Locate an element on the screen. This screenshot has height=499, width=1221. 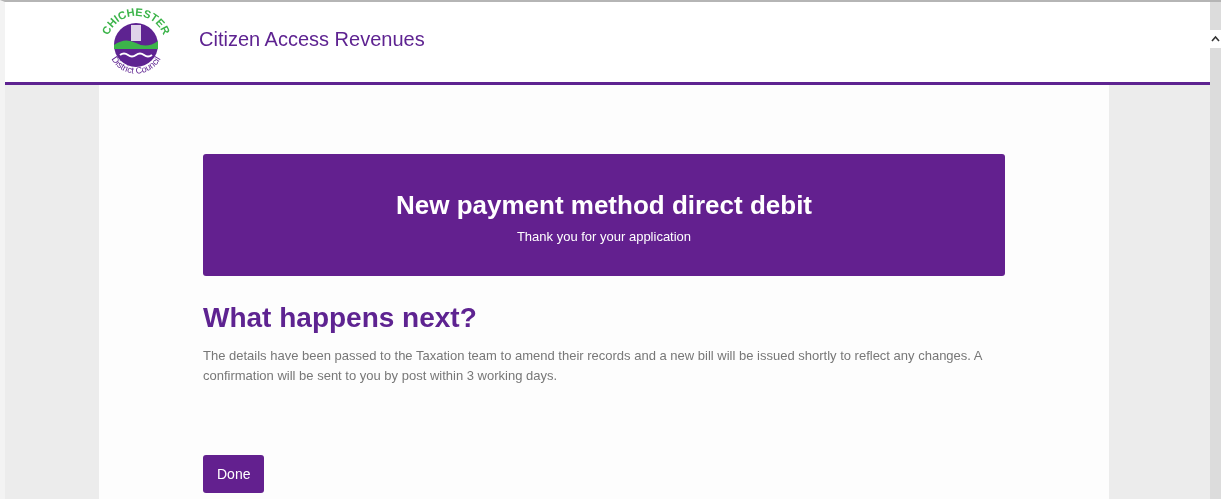
app-title: Citizen Access Revenues is located at coordinates (312, 39).